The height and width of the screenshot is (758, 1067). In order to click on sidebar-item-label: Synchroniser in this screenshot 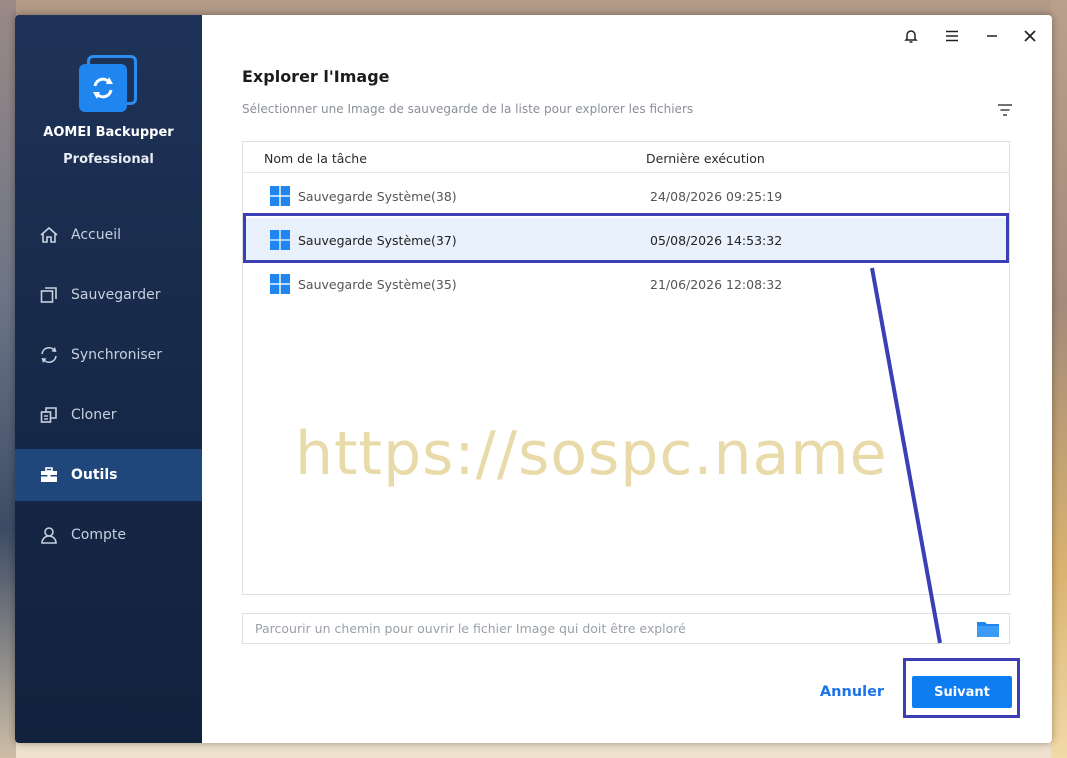, I will do `click(117, 355)`.